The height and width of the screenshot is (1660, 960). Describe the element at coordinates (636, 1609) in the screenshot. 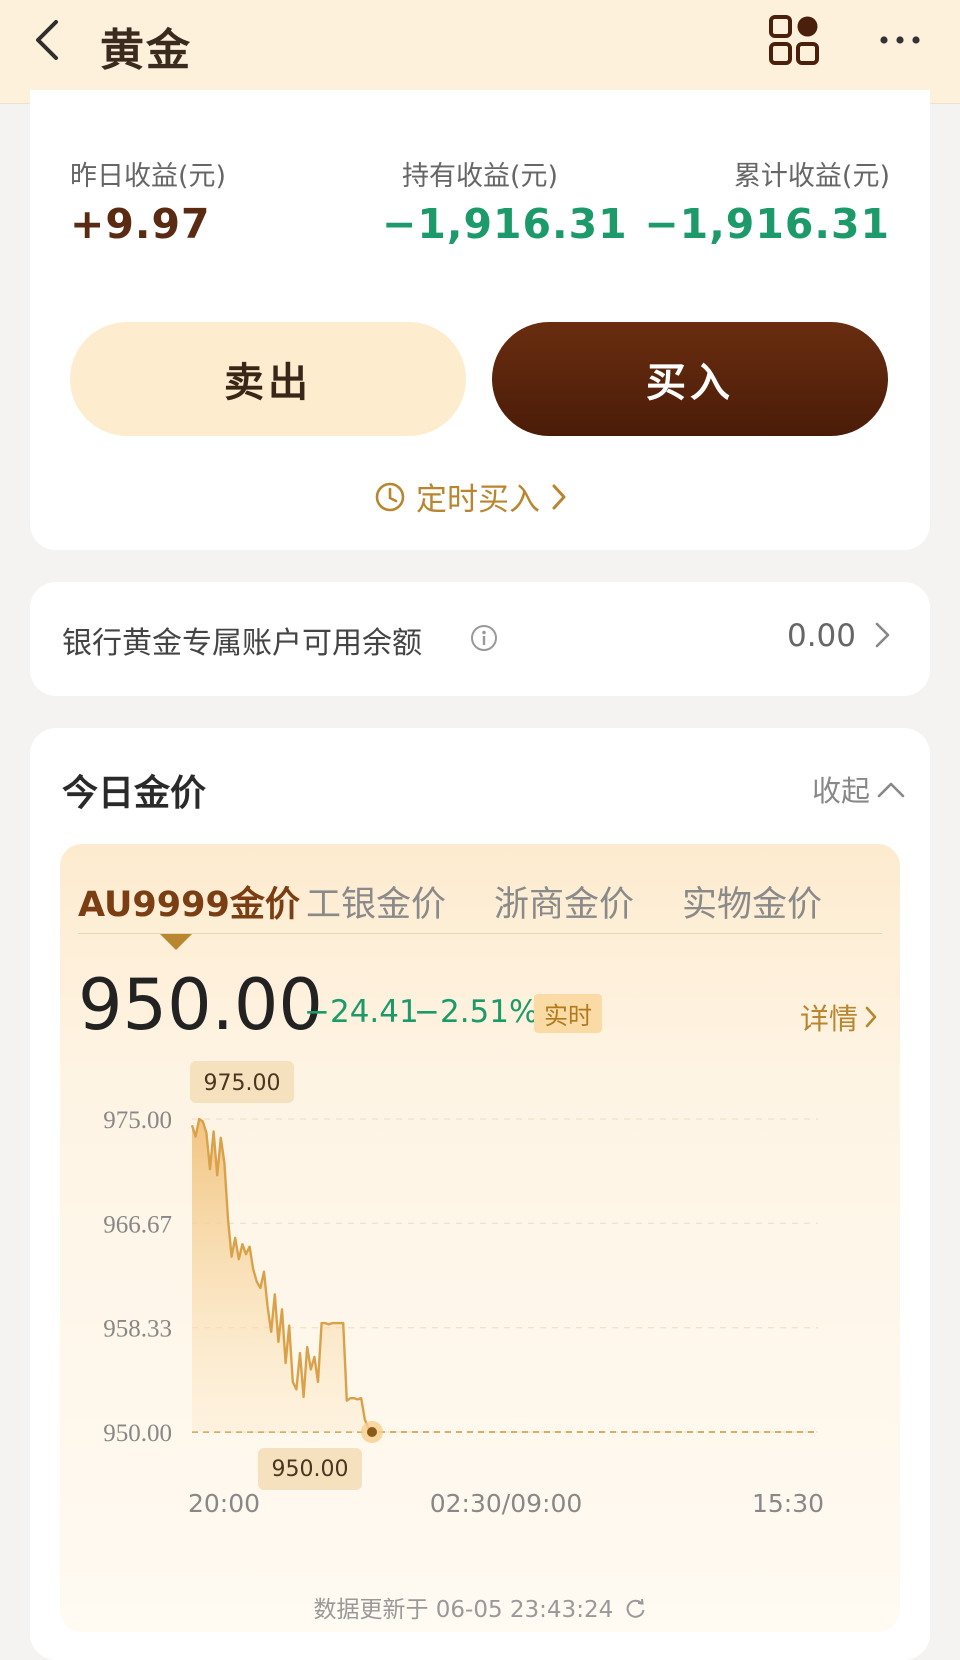

I see `refresh-icon` at that location.